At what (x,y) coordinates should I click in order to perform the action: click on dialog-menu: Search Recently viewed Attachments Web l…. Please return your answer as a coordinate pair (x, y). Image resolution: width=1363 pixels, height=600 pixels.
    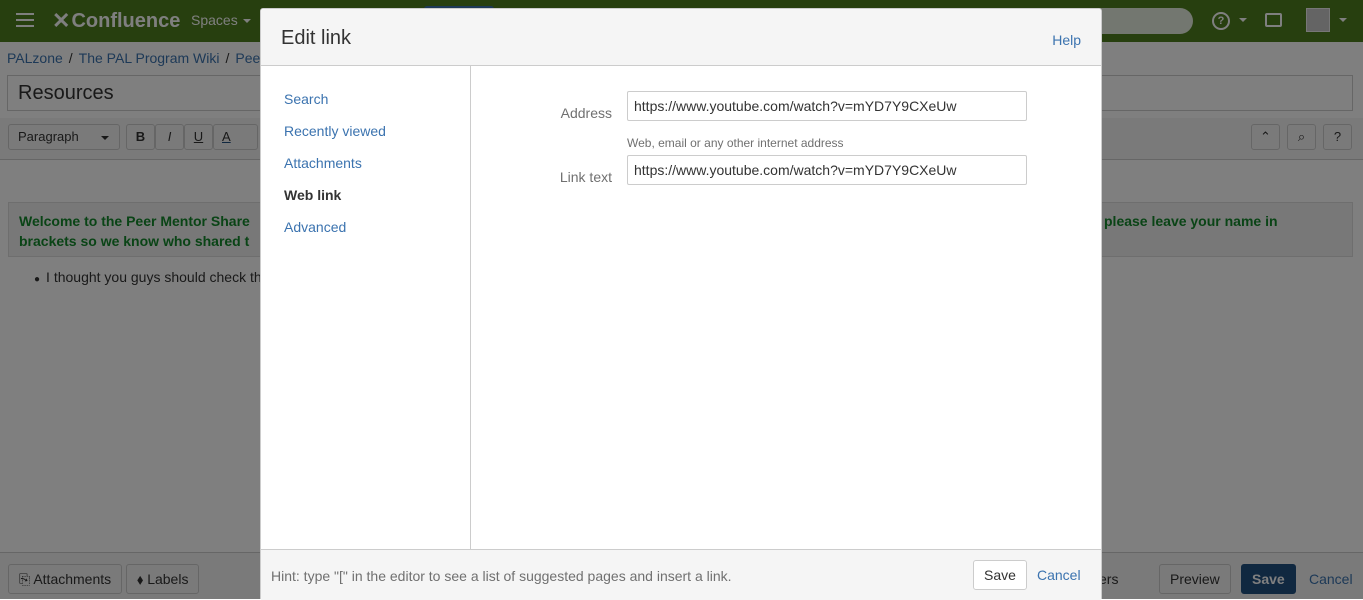
    Looking at the image, I should click on (366, 307).